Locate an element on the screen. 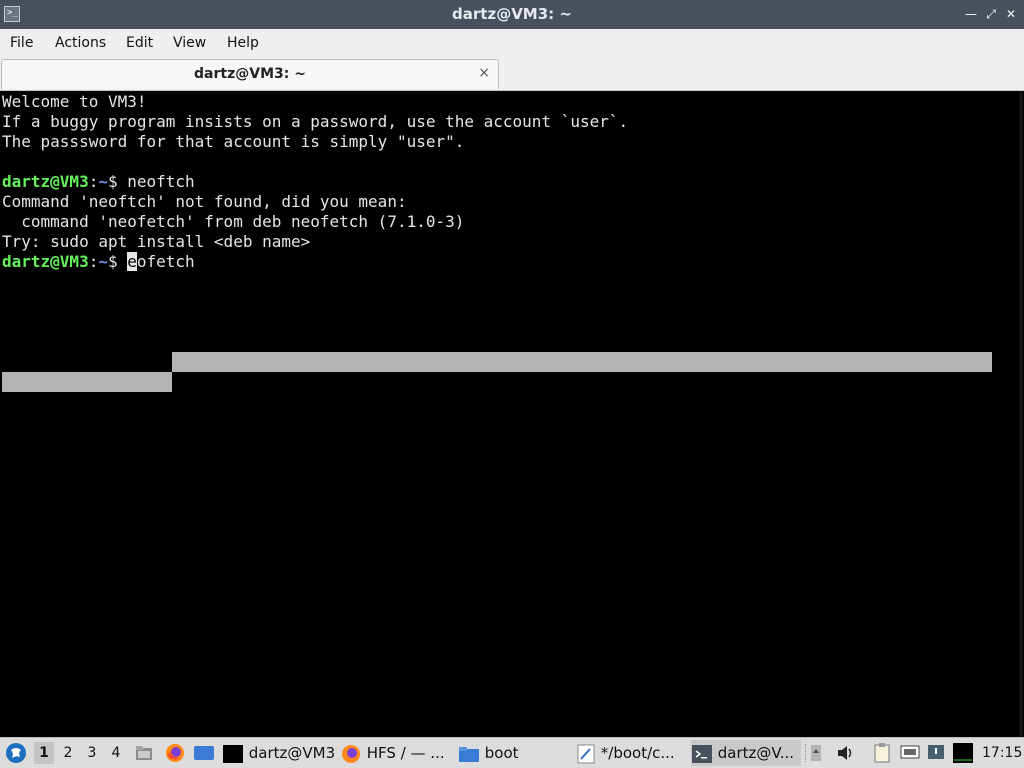 This screenshot has height=768, width=1024. command-text: neoftch is located at coordinates (161, 181).